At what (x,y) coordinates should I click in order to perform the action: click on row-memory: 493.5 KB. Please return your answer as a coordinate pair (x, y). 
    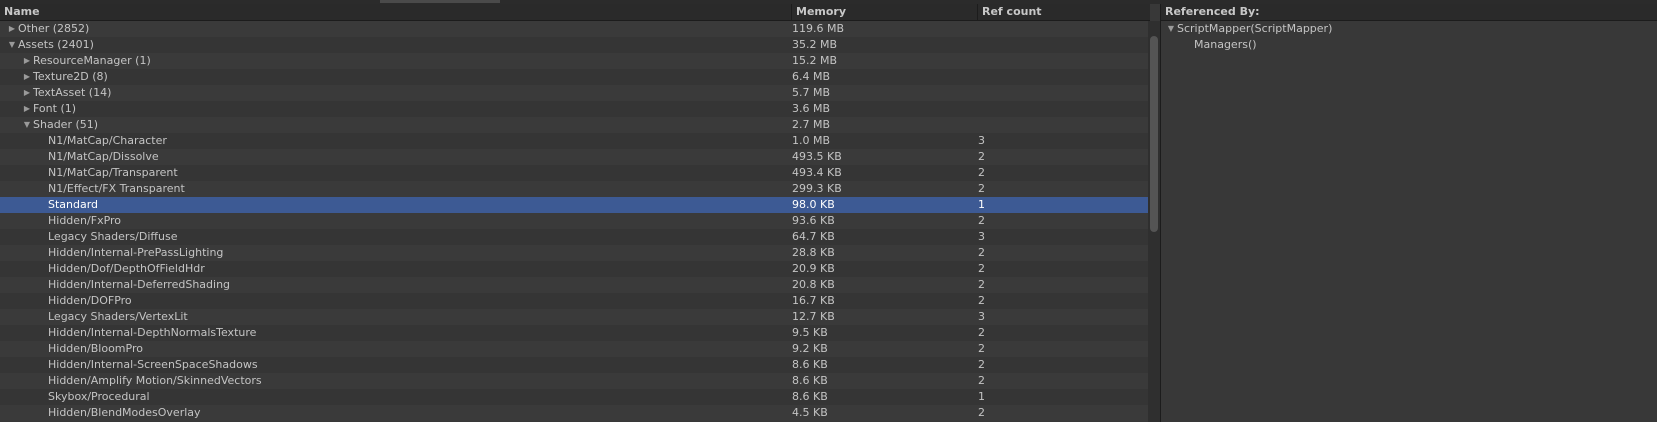
    Looking at the image, I should click on (817, 156).